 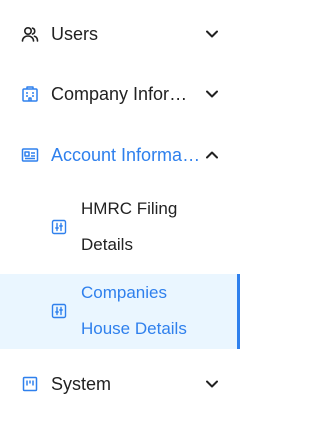 I want to click on users-icon, so click(x=30, y=34).